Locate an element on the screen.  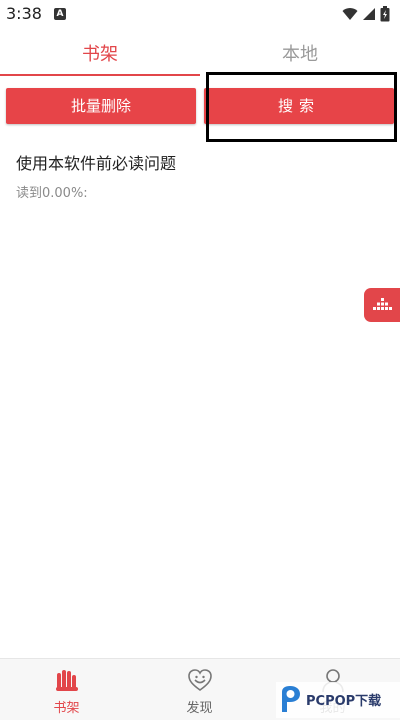
active-tab-indicator is located at coordinates (100, 75).